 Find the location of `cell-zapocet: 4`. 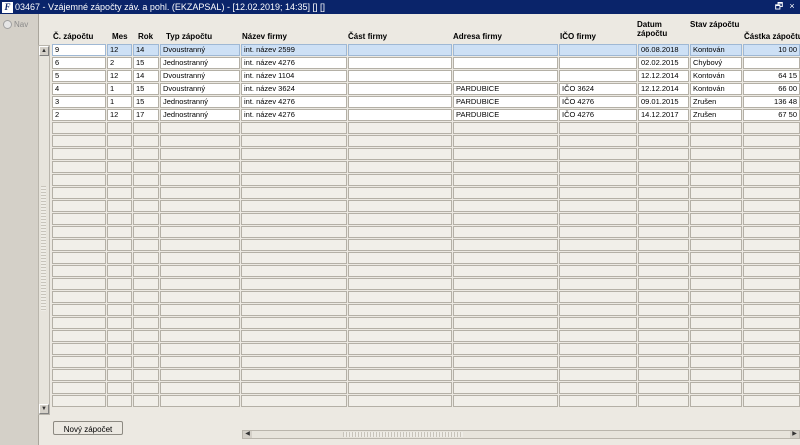

cell-zapocet: 4 is located at coordinates (79, 89).